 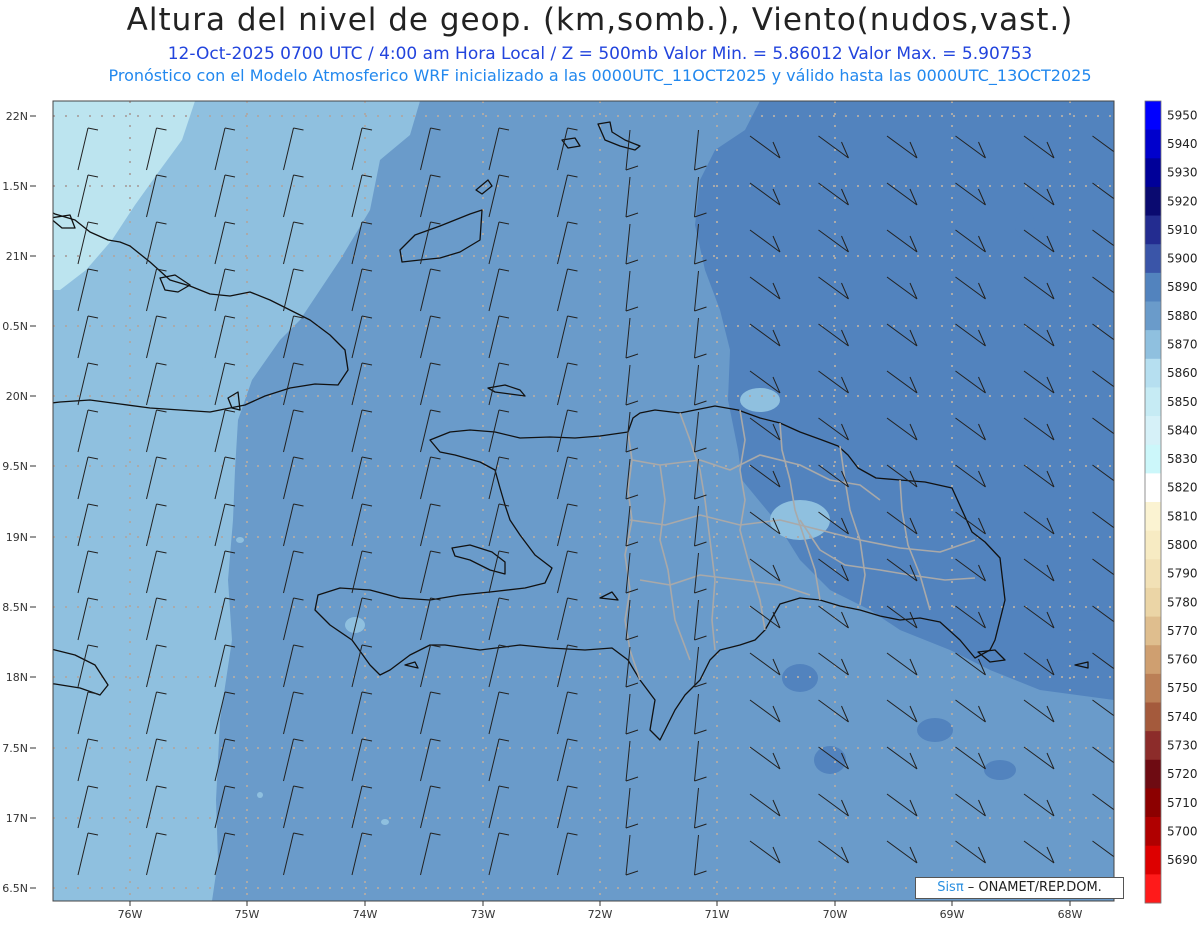 I want to click on colorbar-label: 5870, so click(x=1182, y=344).